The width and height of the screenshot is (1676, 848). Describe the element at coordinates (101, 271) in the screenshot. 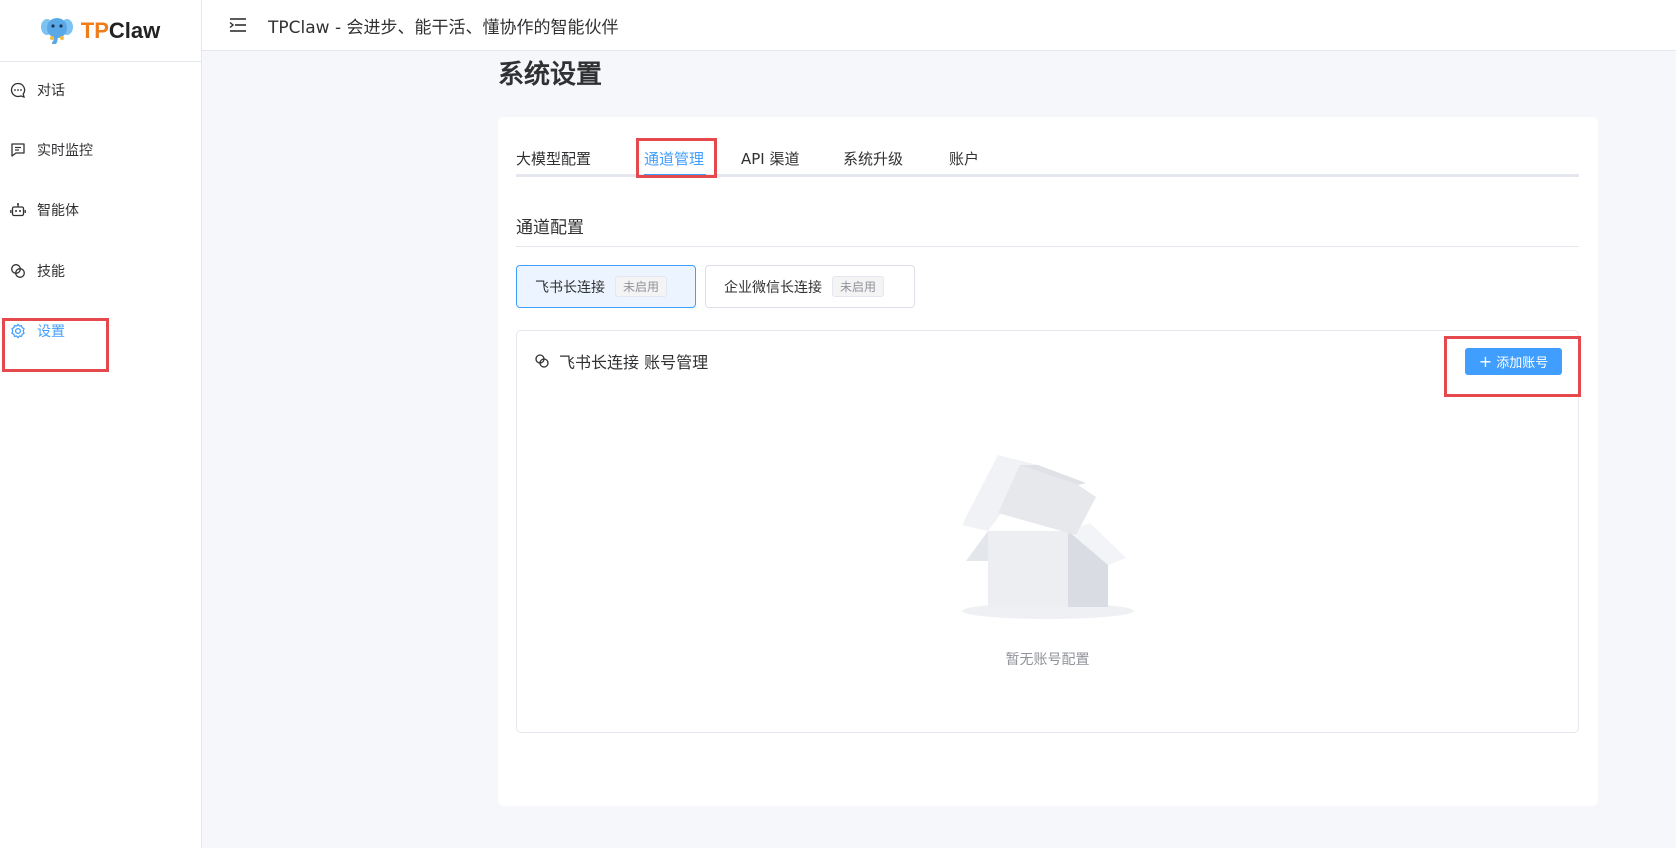

I see `sidebar-item-skill: 技能` at that location.